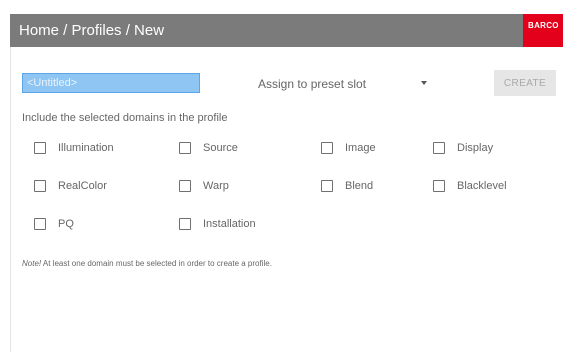  Describe the element at coordinates (424, 83) in the screenshot. I see `chevron-down-icon` at that location.